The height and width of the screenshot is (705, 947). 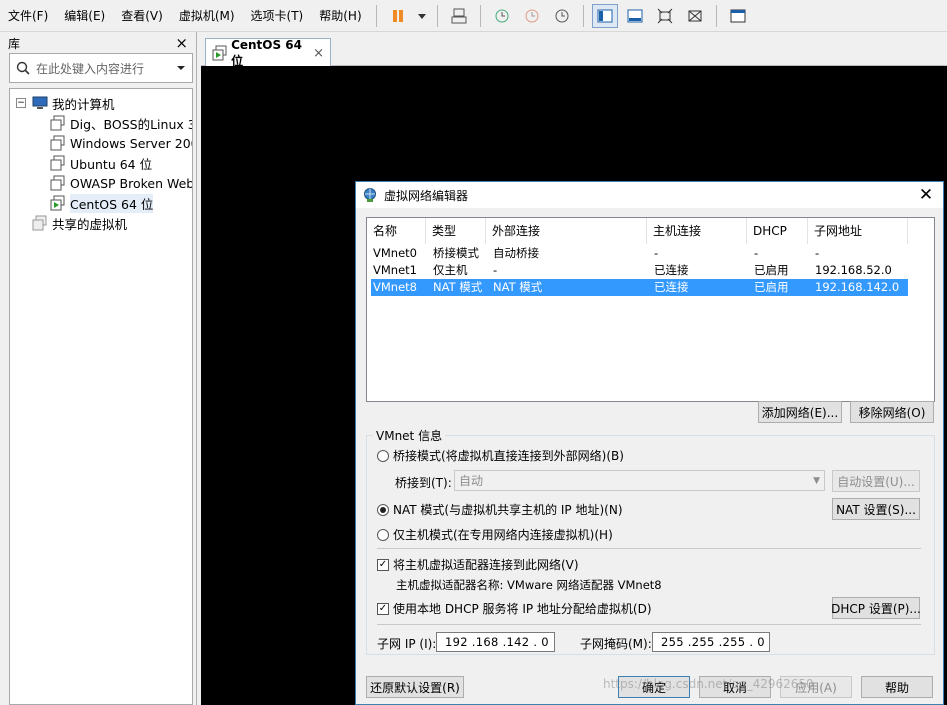 What do you see at coordinates (816, 687) in the screenshot?
I see `apply-button: 应用(A)` at bounding box center [816, 687].